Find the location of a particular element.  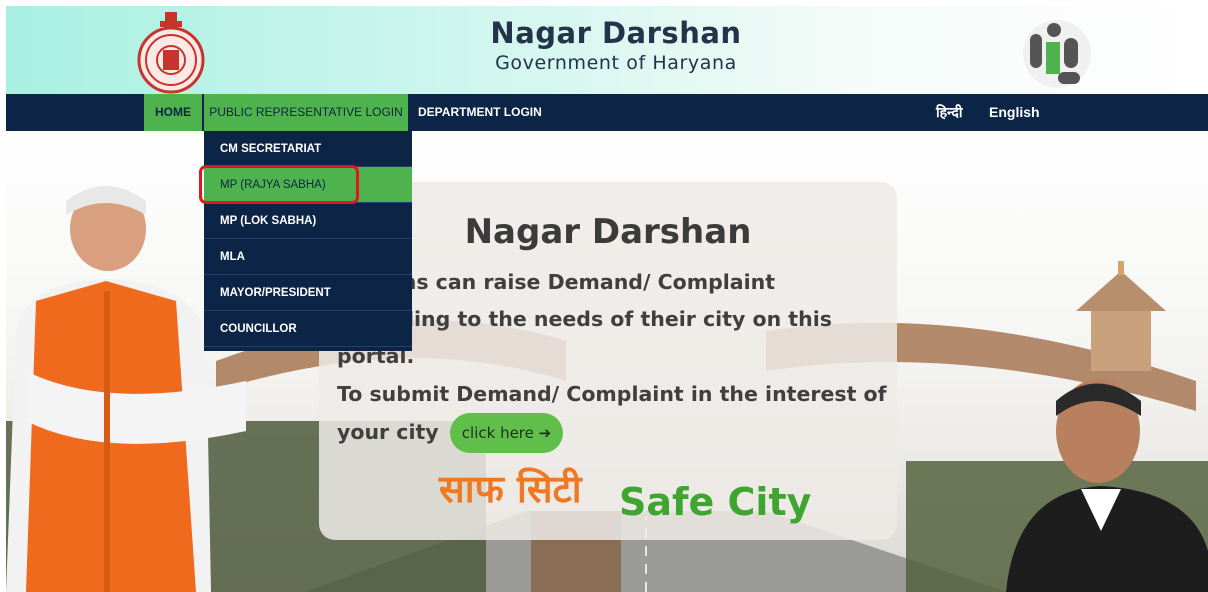

header-banner: Nagar Darshan Government of Haryana is located at coordinates (607, 50).